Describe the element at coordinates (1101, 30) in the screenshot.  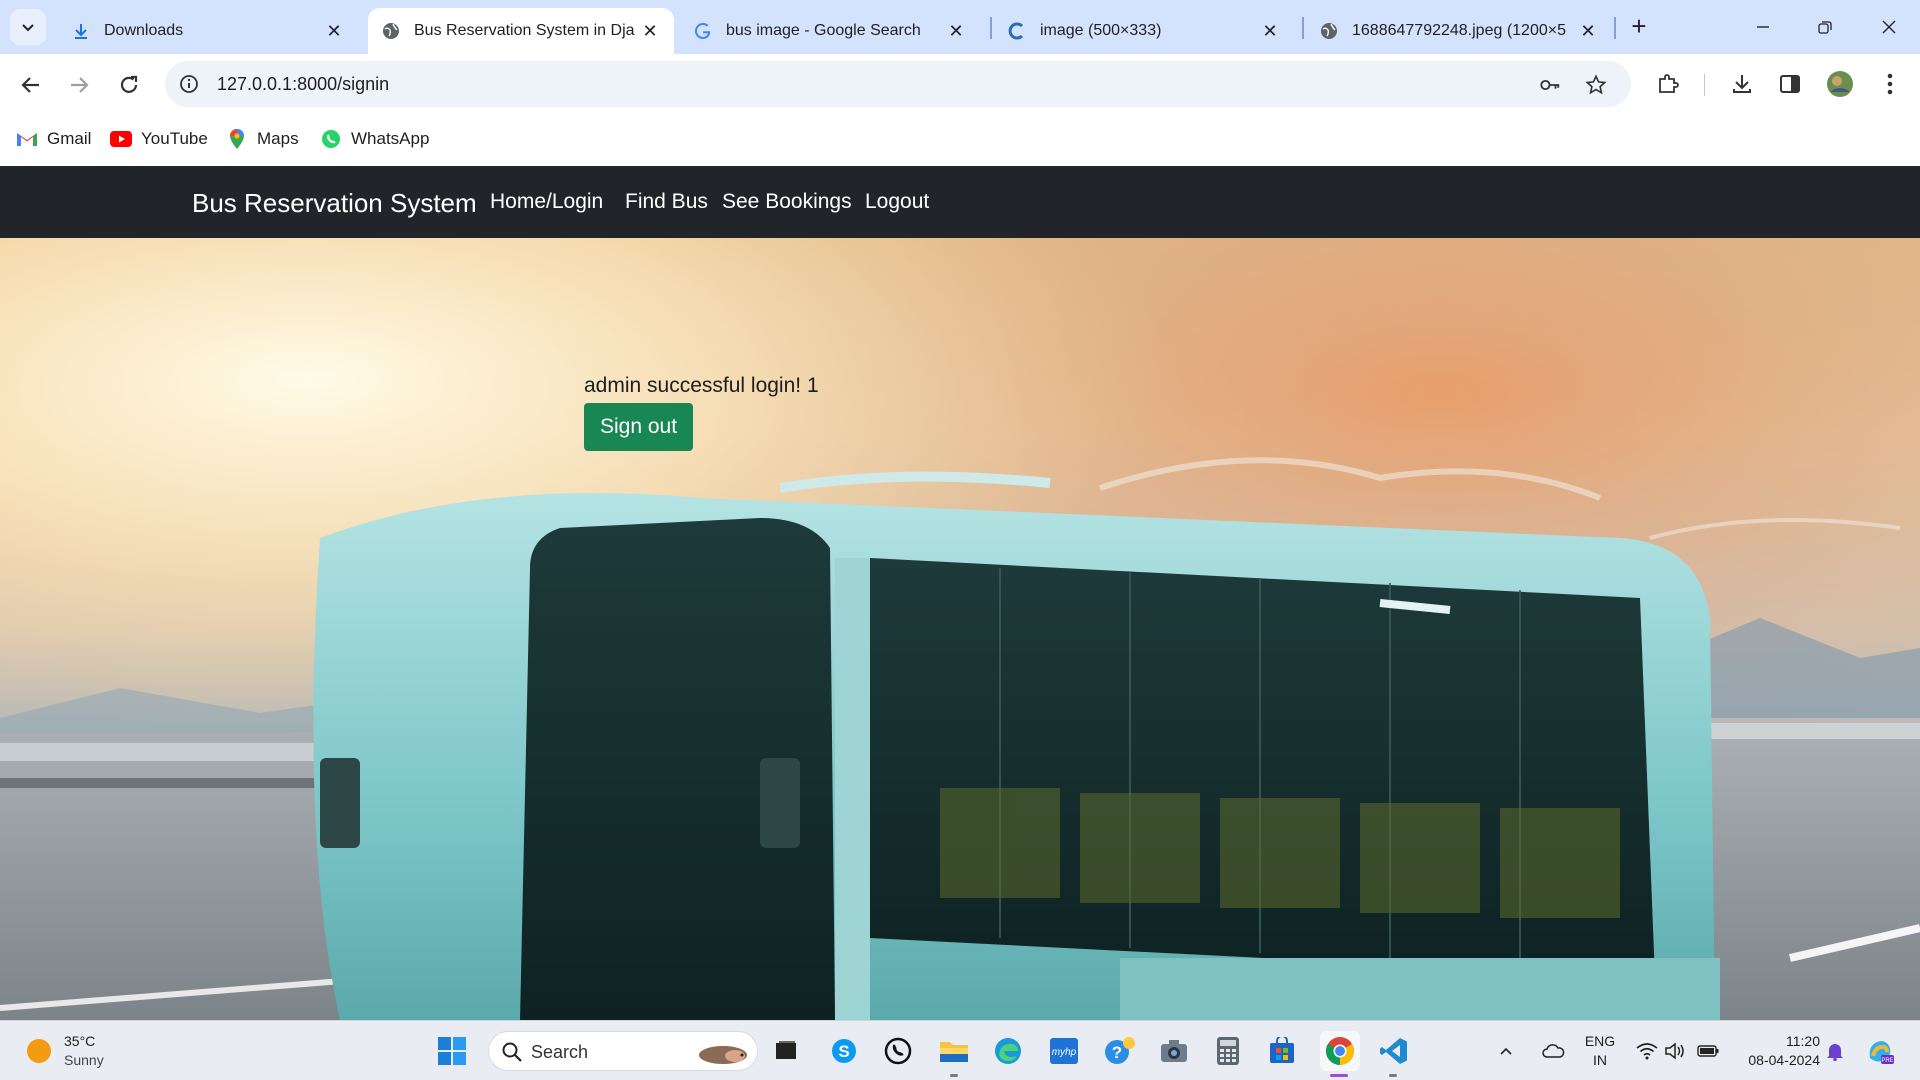
I see `tab-title: image (500×333)` at that location.